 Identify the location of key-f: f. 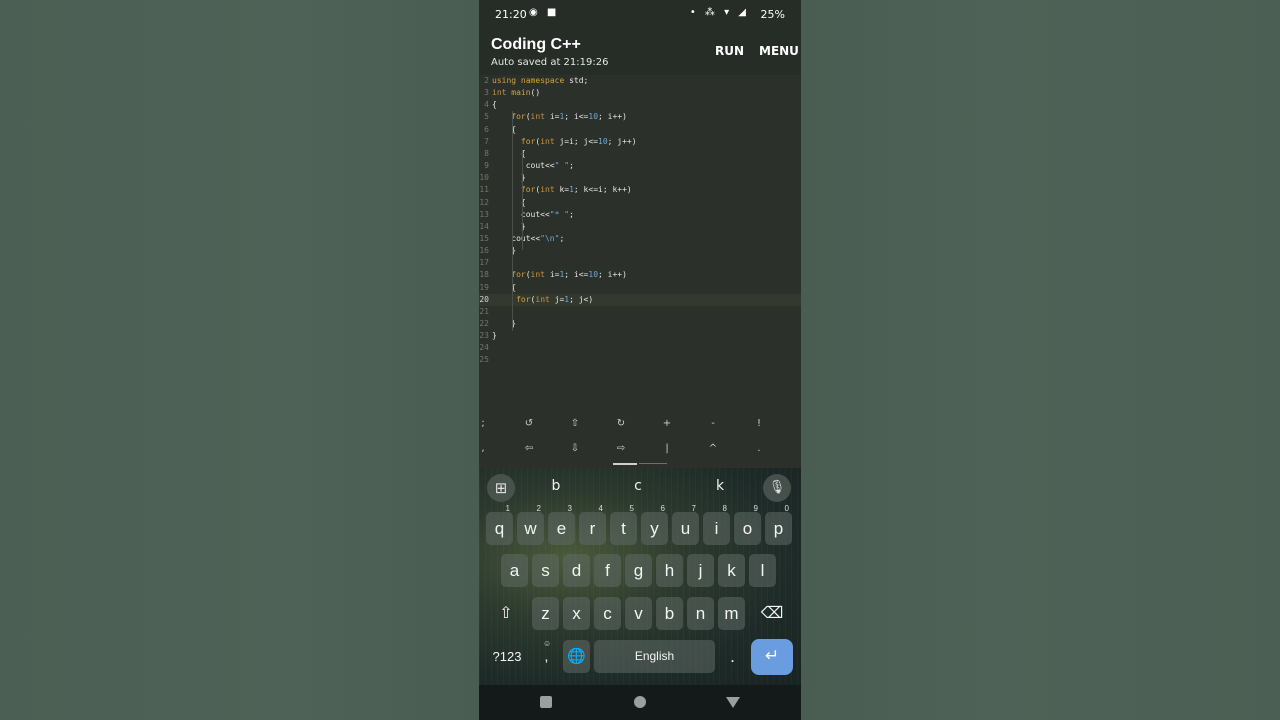
(607, 570).